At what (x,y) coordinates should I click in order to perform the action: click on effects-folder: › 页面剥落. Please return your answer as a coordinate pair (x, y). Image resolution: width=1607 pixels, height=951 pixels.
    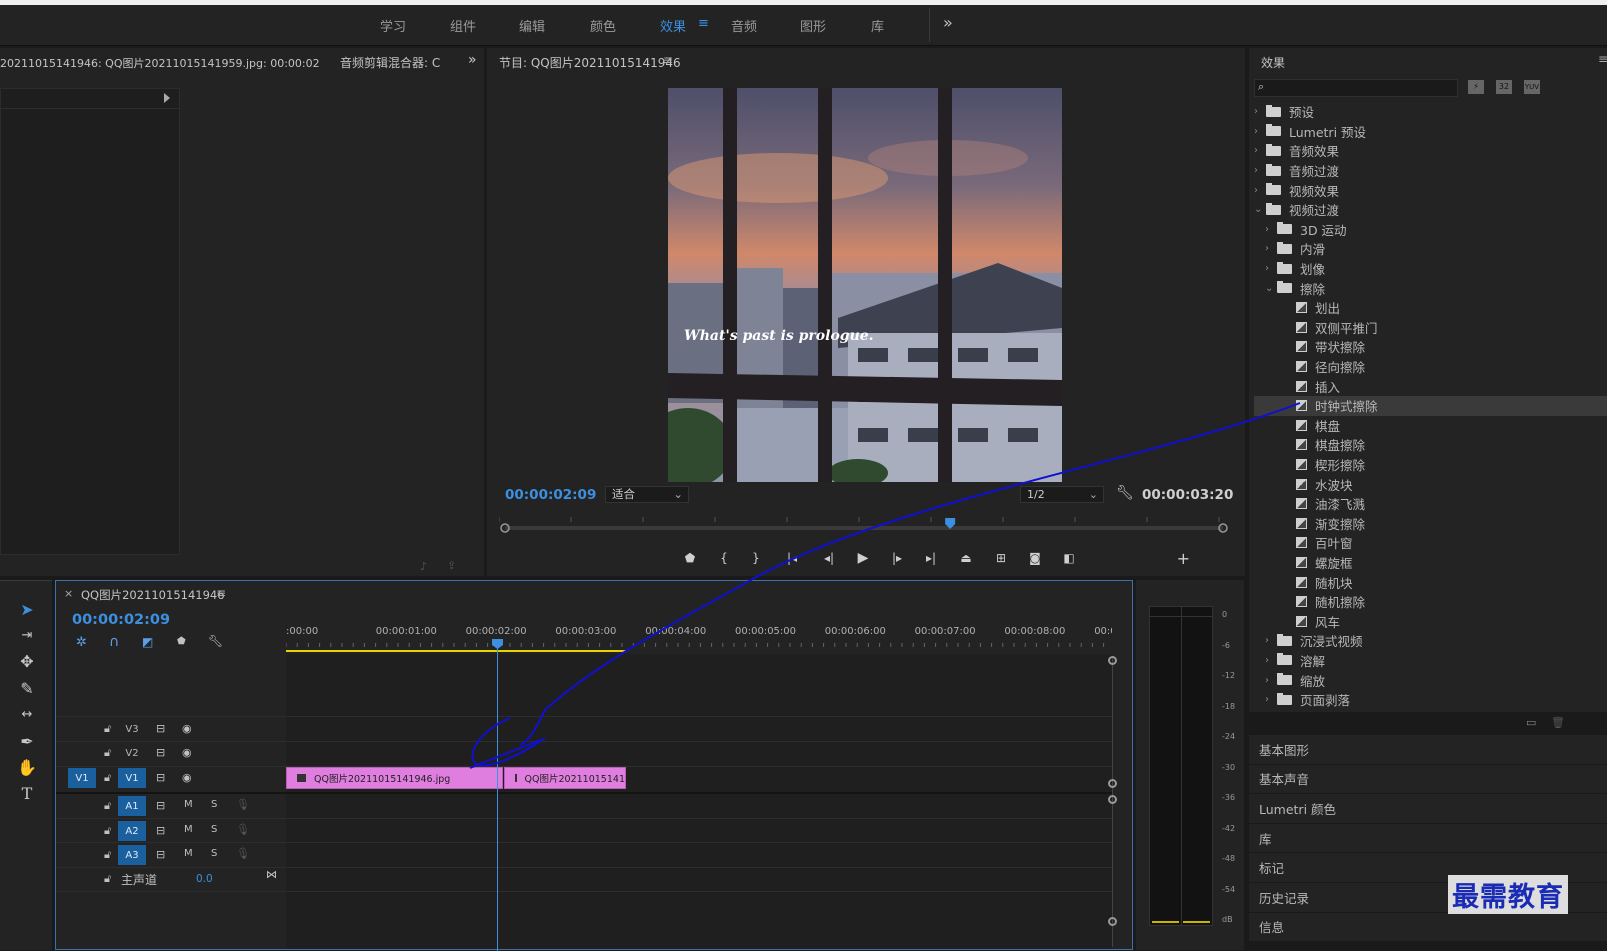
    Looking at the image, I should click on (1430, 699).